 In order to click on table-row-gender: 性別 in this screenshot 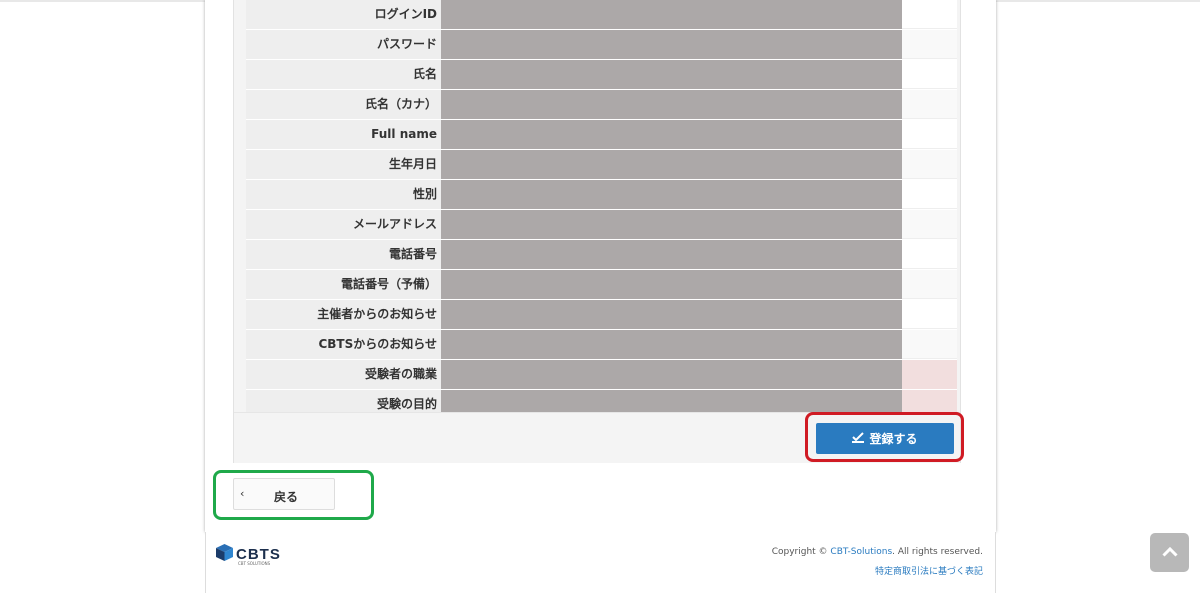, I will do `click(601, 195)`.